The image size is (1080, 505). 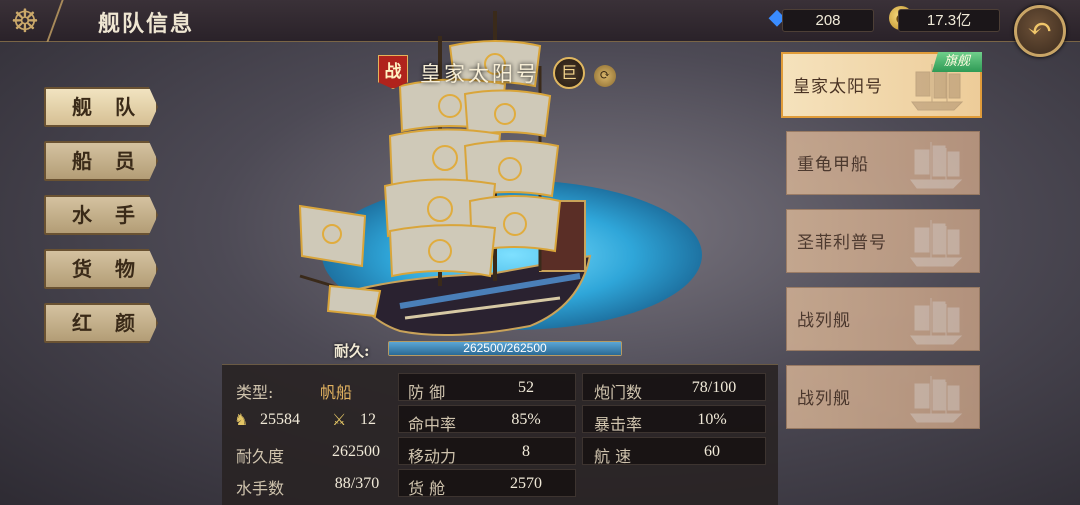 I want to click on accuracy-value: 85%, so click(x=526, y=419).